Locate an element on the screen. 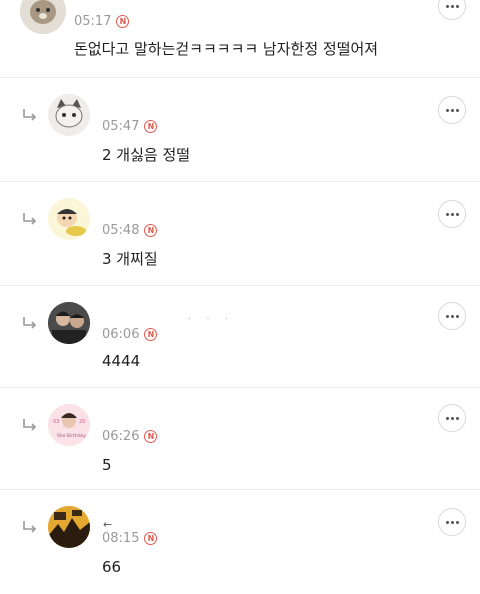 Image resolution: width=480 pixels, height=594 pixels. comment-text: 66 is located at coordinates (112, 567).